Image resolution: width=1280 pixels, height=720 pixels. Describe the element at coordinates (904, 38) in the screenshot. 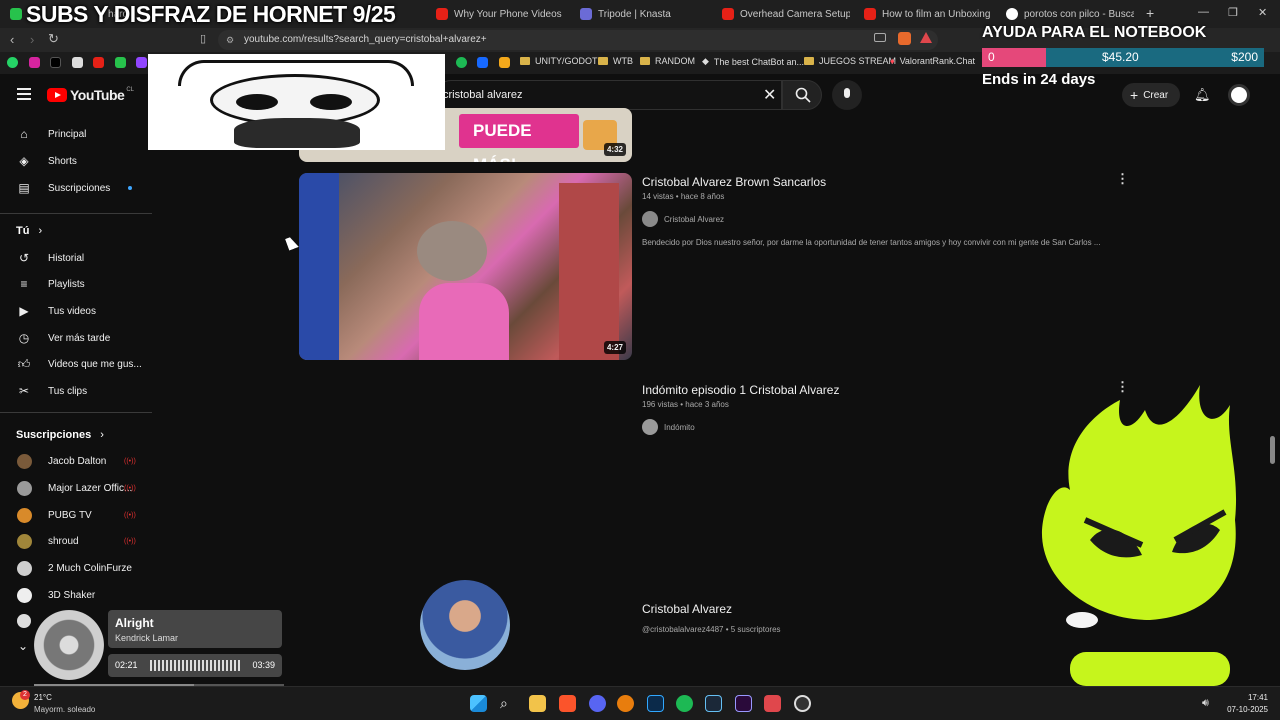

I see `brave-shield-icon` at that location.